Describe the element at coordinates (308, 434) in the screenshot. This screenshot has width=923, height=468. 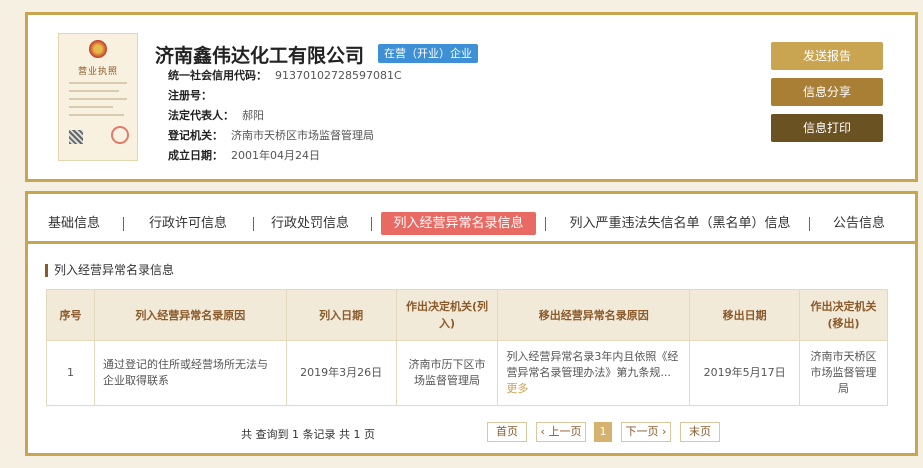
I see `pager-total-text: 共 查询到 1 条记录 共 1 页` at that location.